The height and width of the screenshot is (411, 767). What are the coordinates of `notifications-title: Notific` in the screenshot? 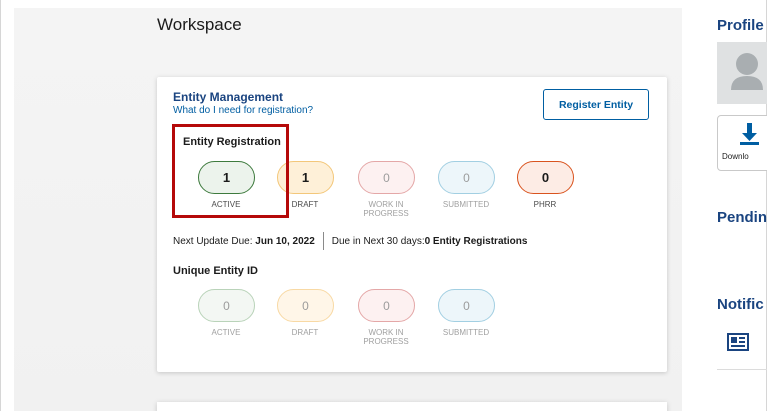 It's located at (740, 304).